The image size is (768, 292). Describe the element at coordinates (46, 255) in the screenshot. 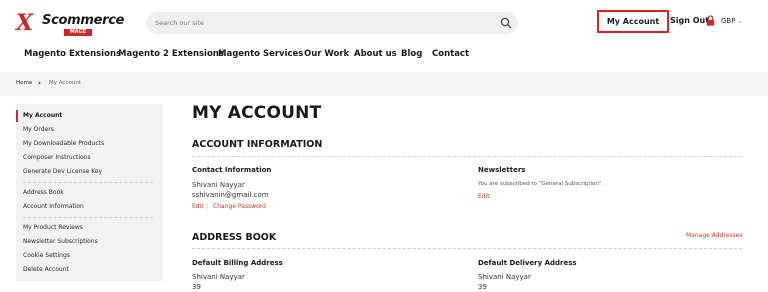

I see `sidebar-item-cookie-settings: Cookie Settings` at that location.